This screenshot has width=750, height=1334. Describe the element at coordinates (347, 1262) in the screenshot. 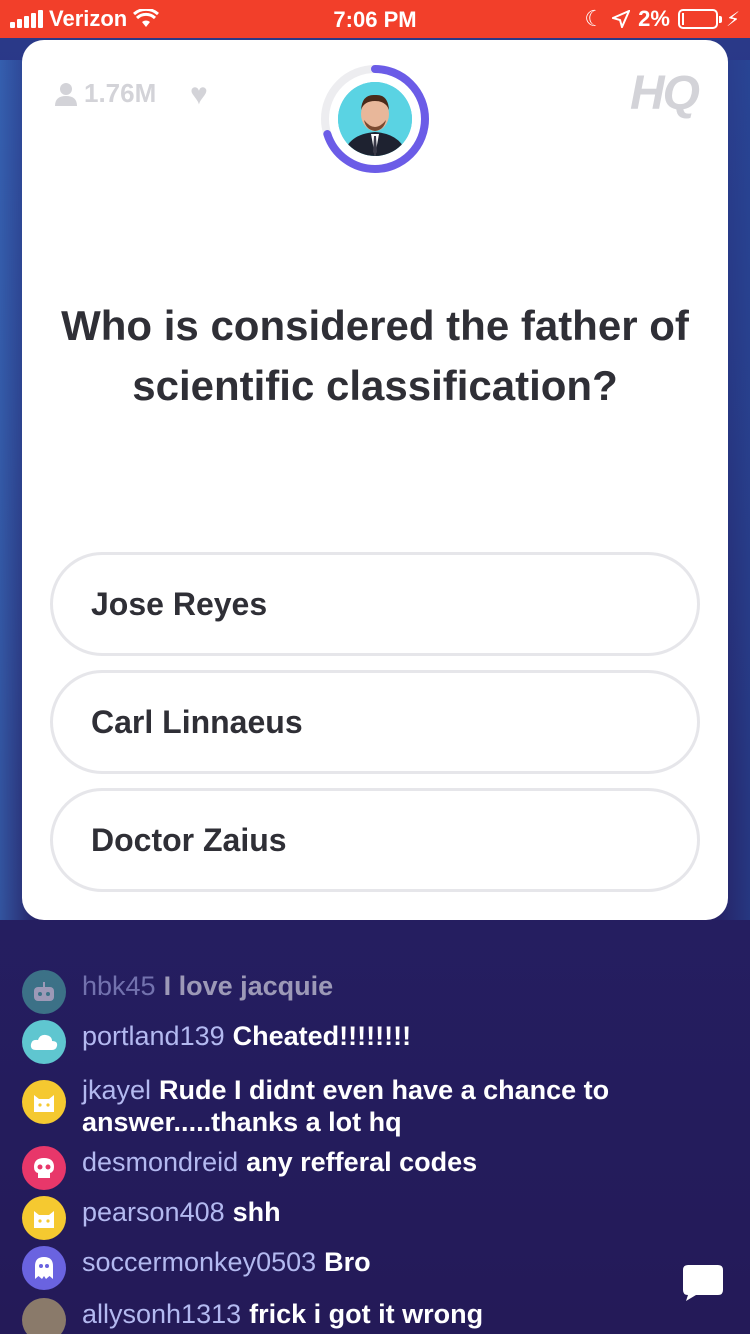

I see `chat-message-text: Bro` at that location.